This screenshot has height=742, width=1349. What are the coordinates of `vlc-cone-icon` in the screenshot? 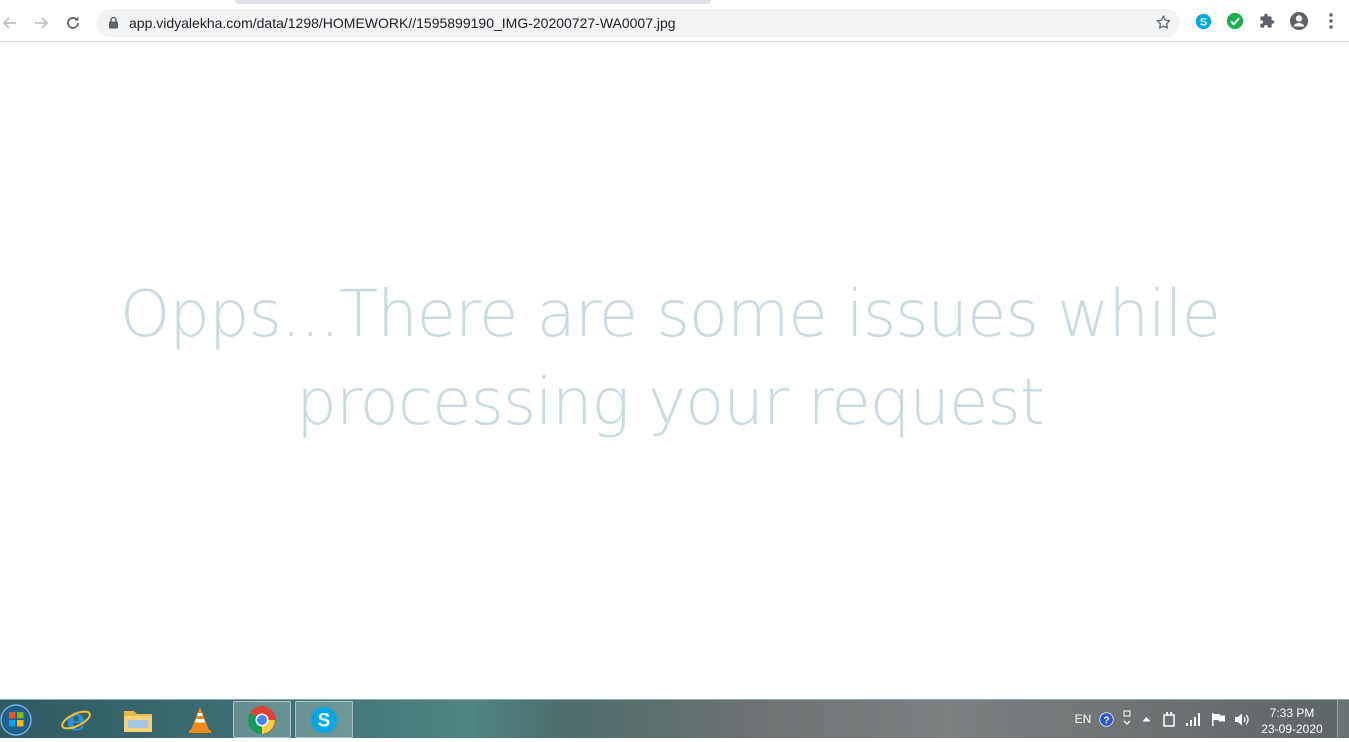 It's located at (200, 719).